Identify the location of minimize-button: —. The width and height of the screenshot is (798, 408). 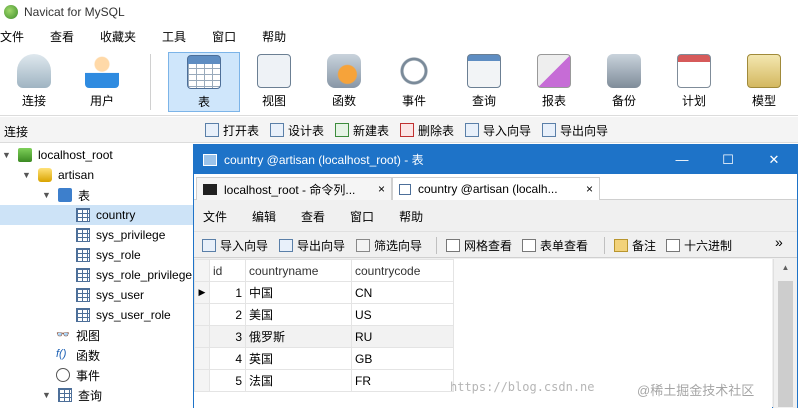
(682, 159).